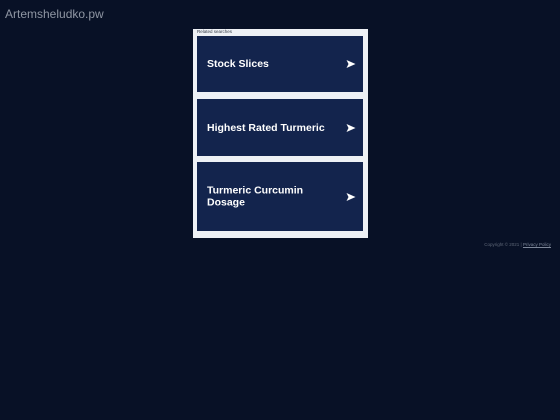 The image size is (560, 420). I want to click on related-search-turmeric-curcumin-dosage: Turmeric Curcumin Dosage, so click(280, 196).